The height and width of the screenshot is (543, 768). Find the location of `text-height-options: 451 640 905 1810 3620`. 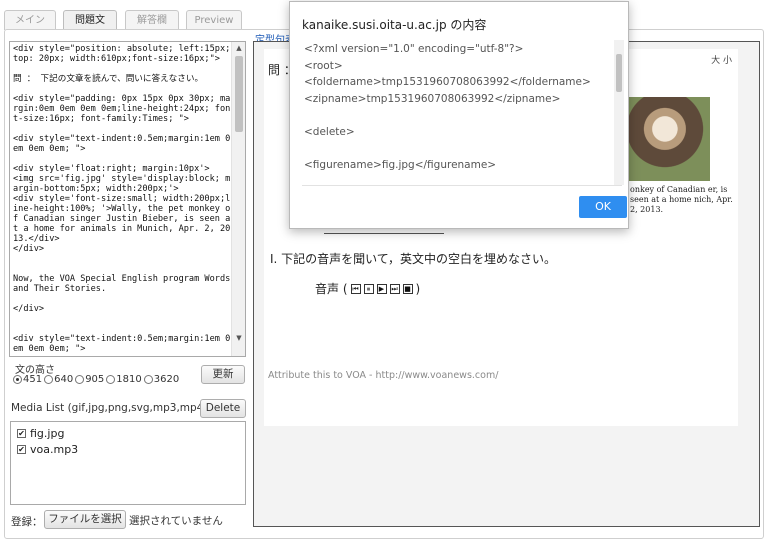

text-height-options: 451 640 905 1810 3620 is located at coordinates (96, 379).